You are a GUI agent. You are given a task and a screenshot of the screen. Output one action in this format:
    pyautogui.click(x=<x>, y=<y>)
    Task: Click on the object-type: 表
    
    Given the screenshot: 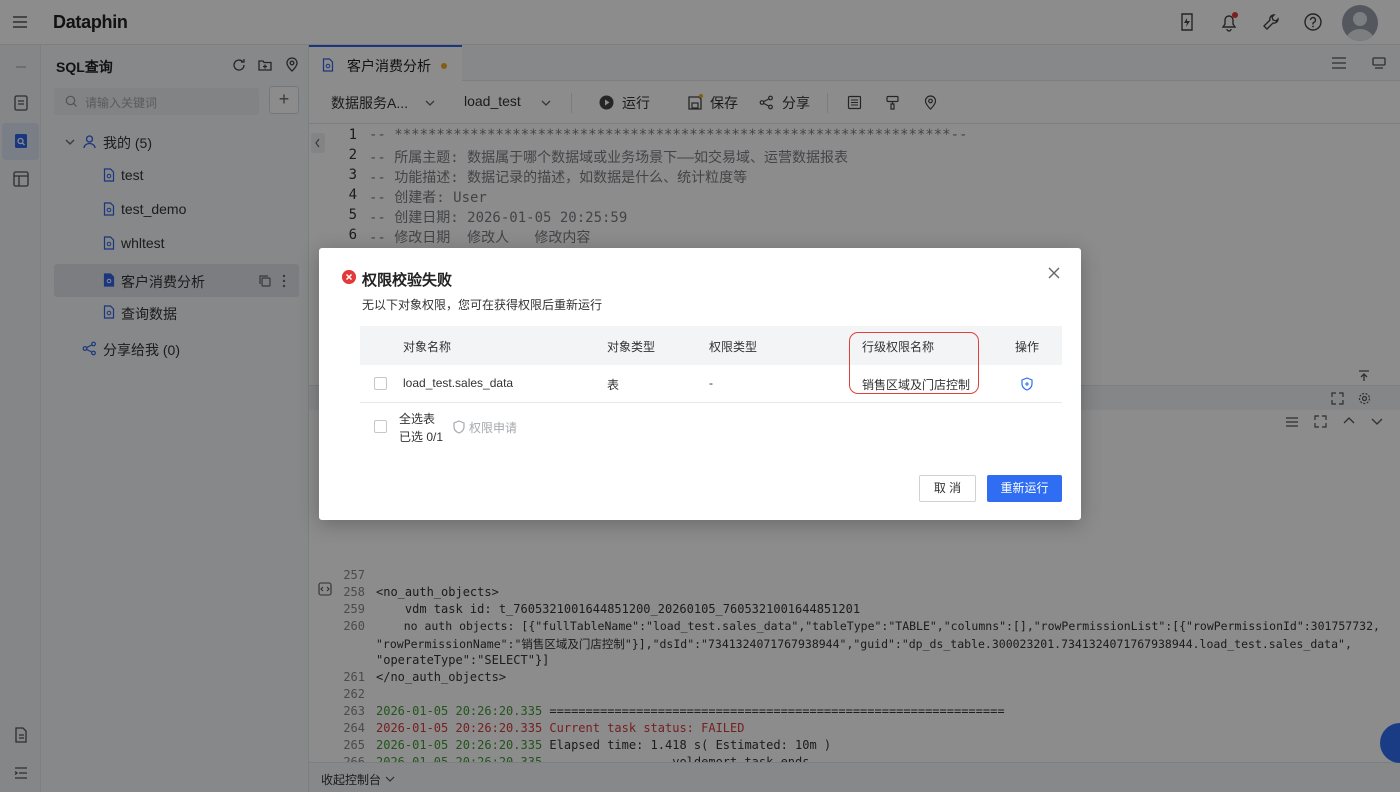 What is the action you would take?
    pyautogui.click(x=613, y=385)
    